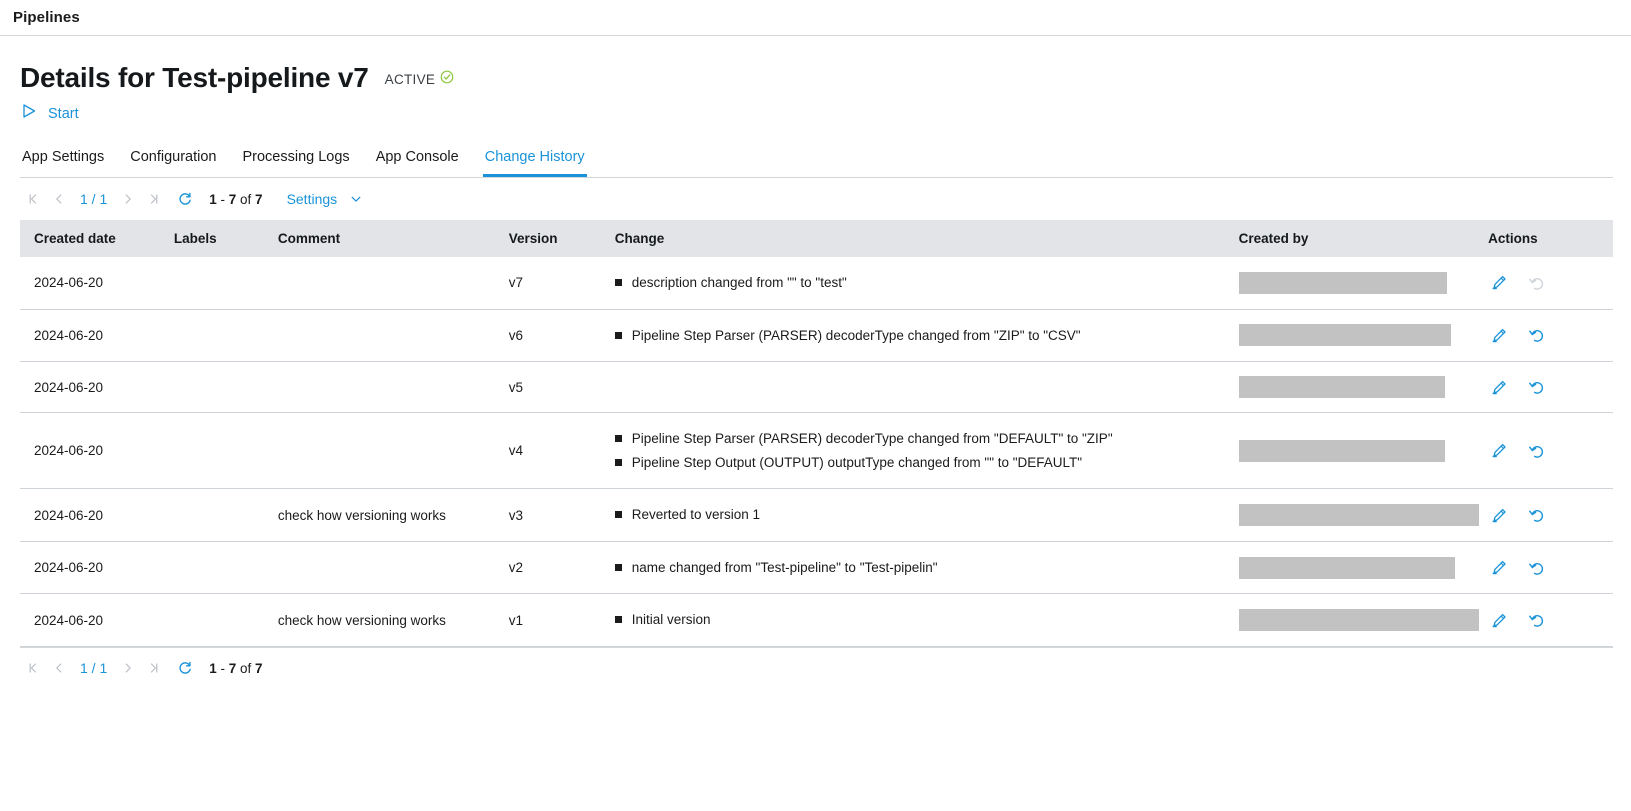 Image resolution: width=1631 pixels, height=811 pixels. I want to click on next-page-button, so click(128, 199).